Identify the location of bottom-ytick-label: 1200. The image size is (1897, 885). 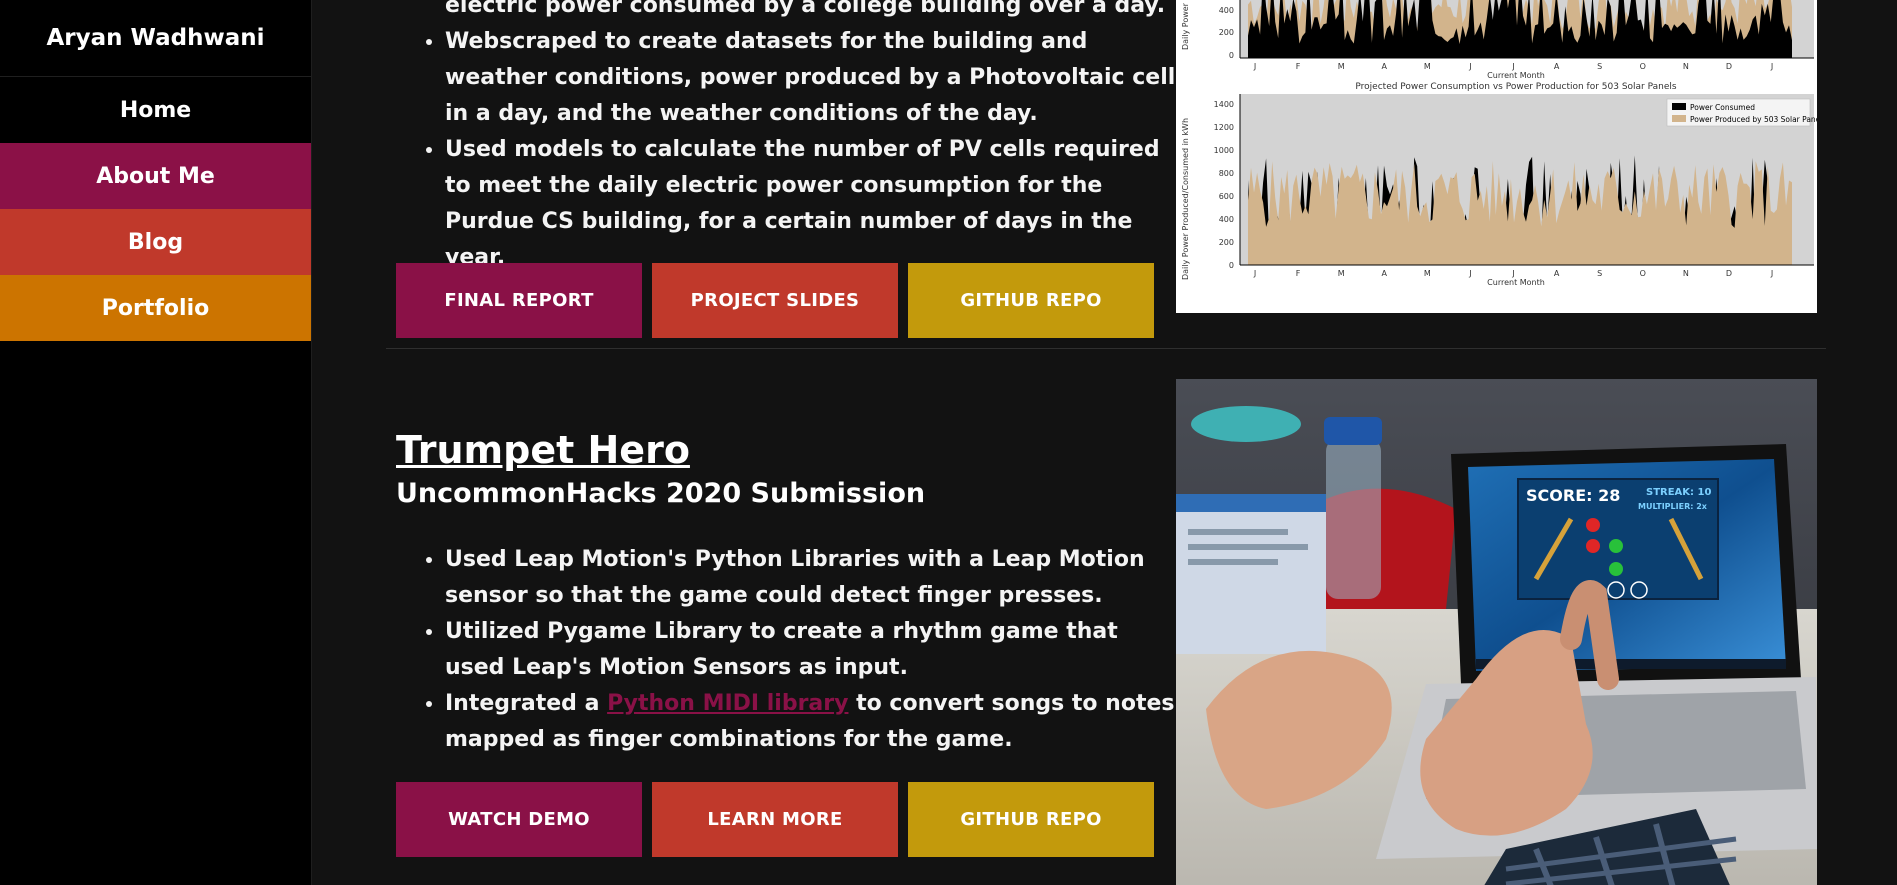
(1224, 127).